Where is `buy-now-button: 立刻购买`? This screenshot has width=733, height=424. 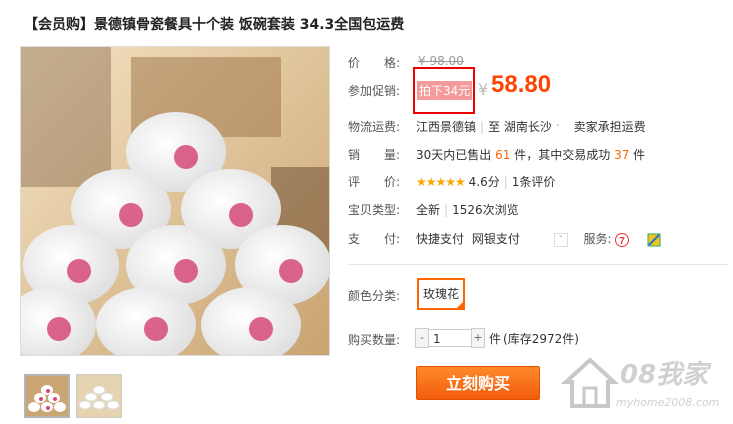
buy-now-button: 立刻购买 is located at coordinates (478, 383).